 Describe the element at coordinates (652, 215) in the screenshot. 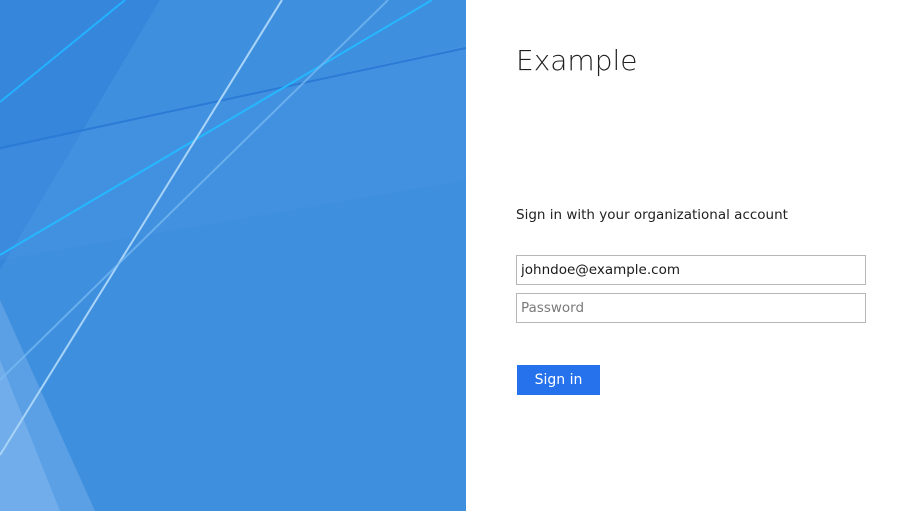

I see `signin-instructions: Sign in with your organizational account` at that location.